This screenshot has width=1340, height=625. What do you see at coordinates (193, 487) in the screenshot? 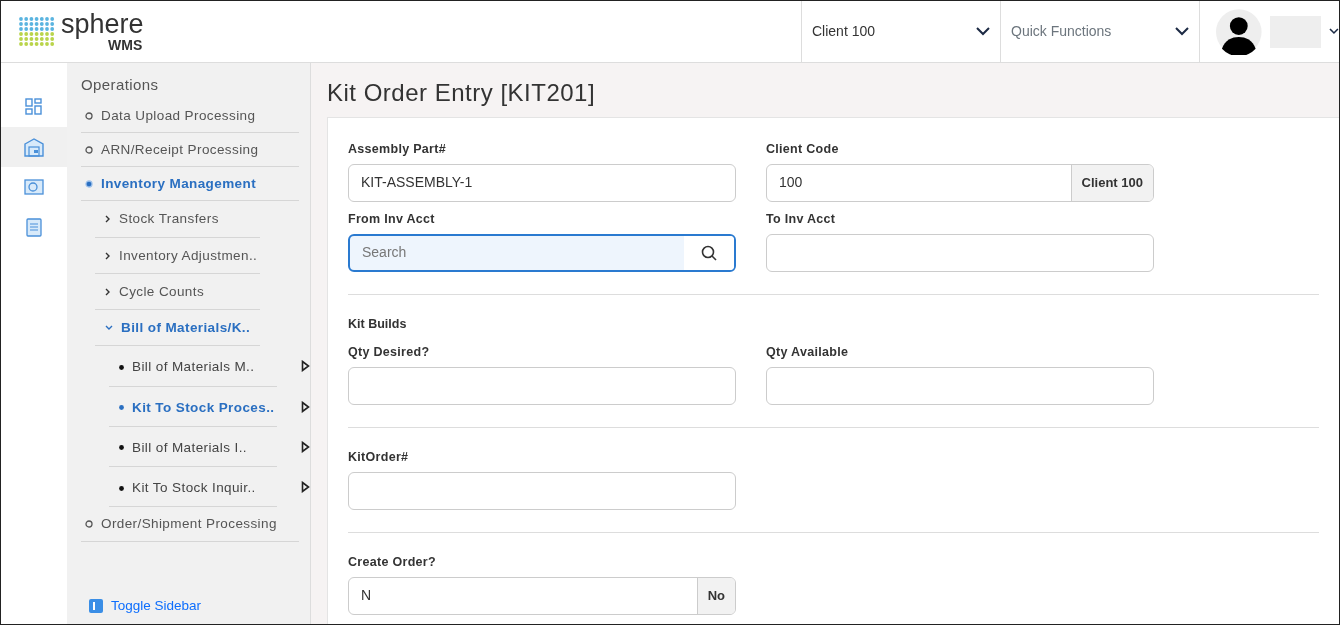
I see `sidebar-subitem: Kit To Stock Inquir..` at bounding box center [193, 487].